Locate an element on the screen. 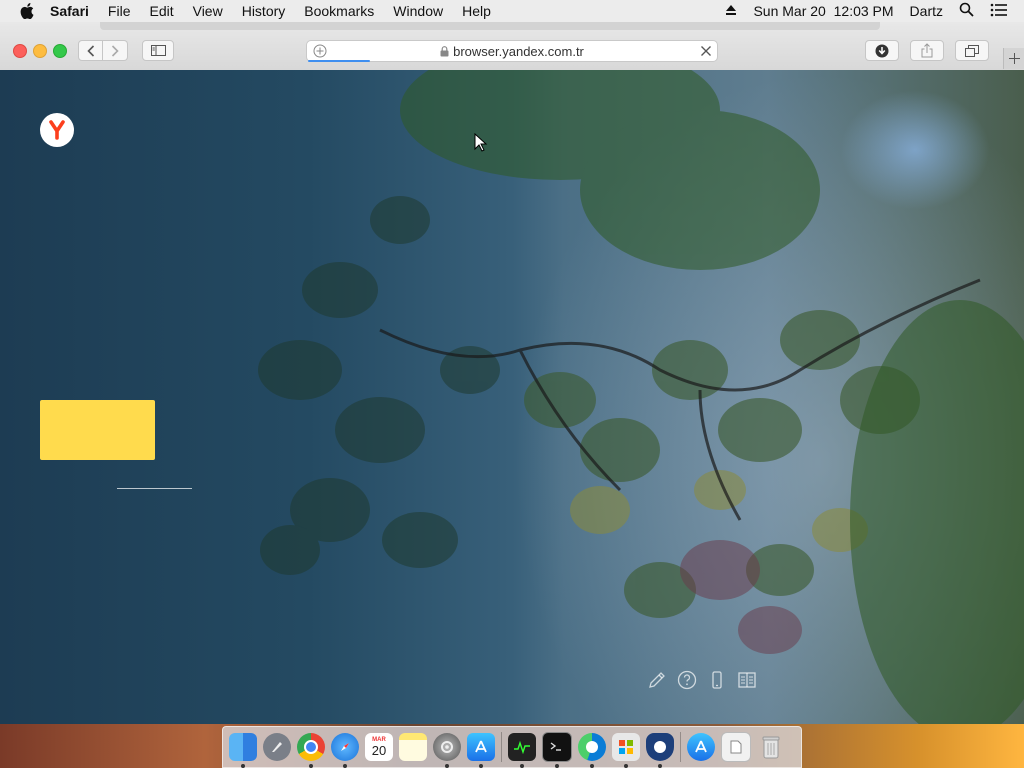 Image resolution: width=1024 pixels, height=768 pixels. trash-icon is located at coordinates (771, 747).